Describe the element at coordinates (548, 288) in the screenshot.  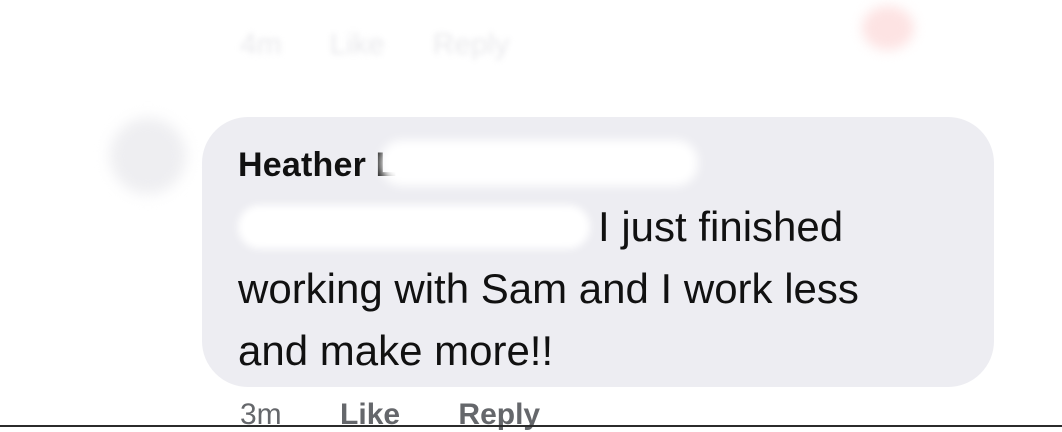
I see `comment-line-2: working with Sam and I work less` at that location.